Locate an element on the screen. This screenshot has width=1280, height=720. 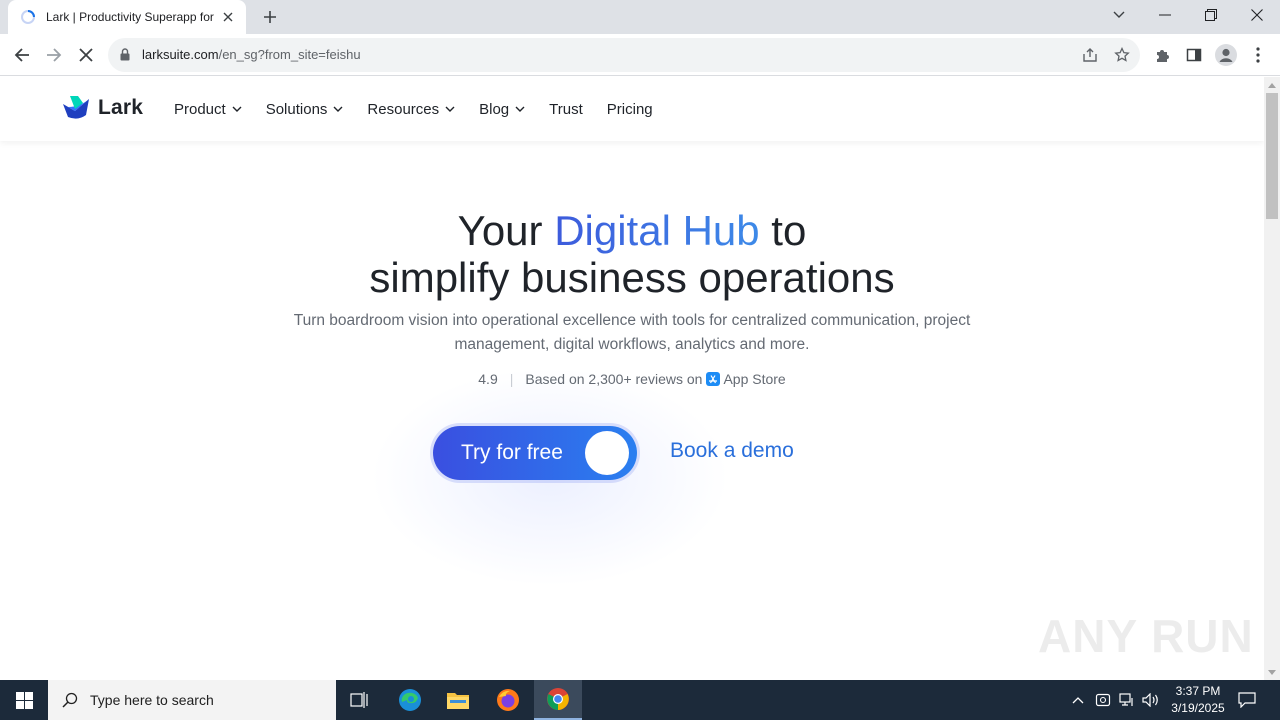
lark-logo: Lark is located at coordinates (102, 108).